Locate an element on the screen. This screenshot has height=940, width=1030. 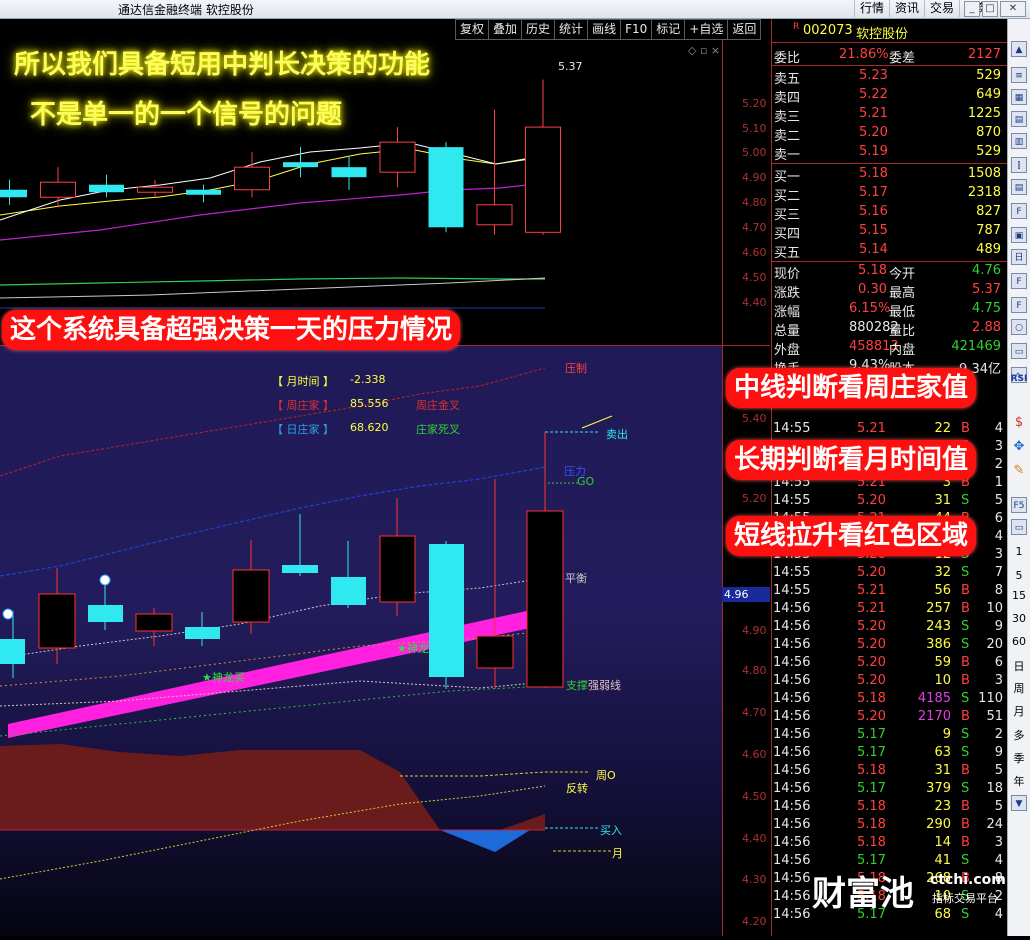
tick-row: 14:56 5.18 23 B 5 is located at coordinates (888, 808).